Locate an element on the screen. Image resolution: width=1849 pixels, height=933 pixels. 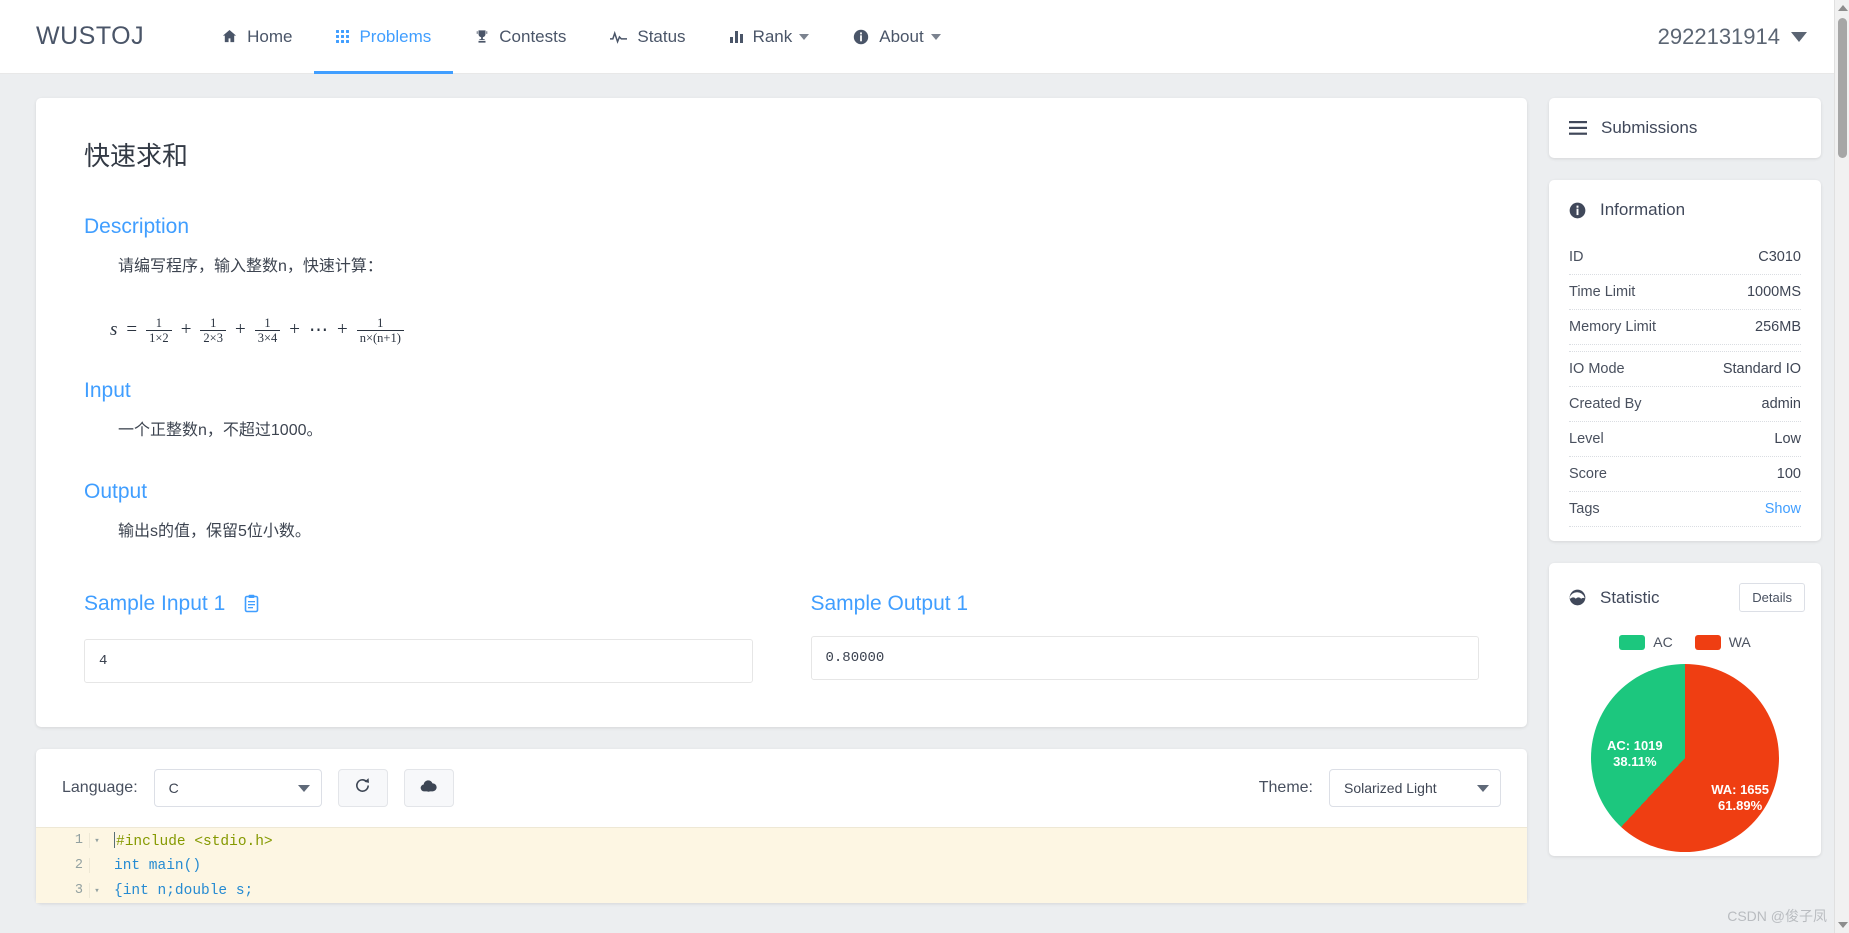
legend-label-ac: AC is located at coordinates (1663, 642).